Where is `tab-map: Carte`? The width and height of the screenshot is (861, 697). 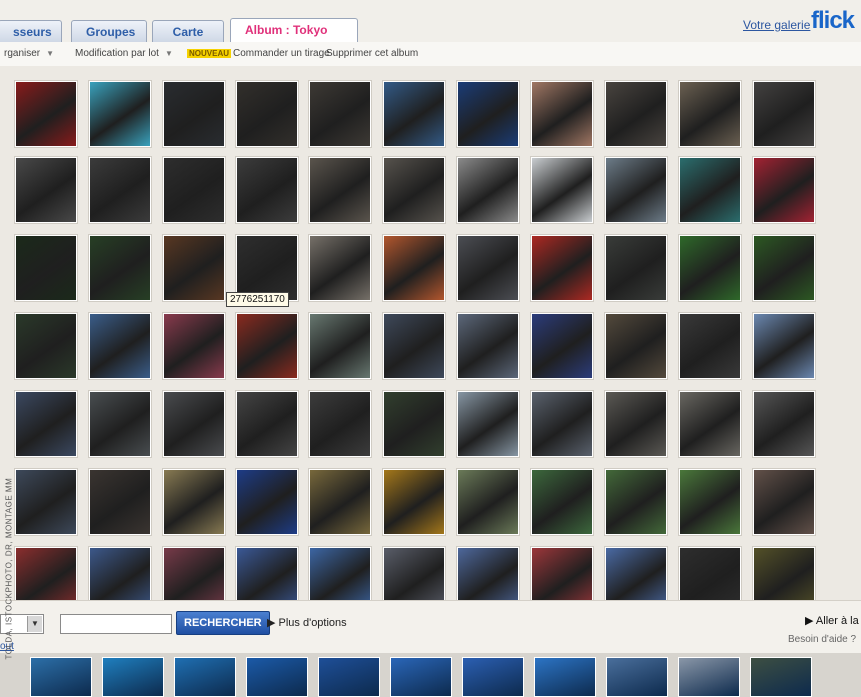 tab-map: Carte is located at coordinates (188, 31).